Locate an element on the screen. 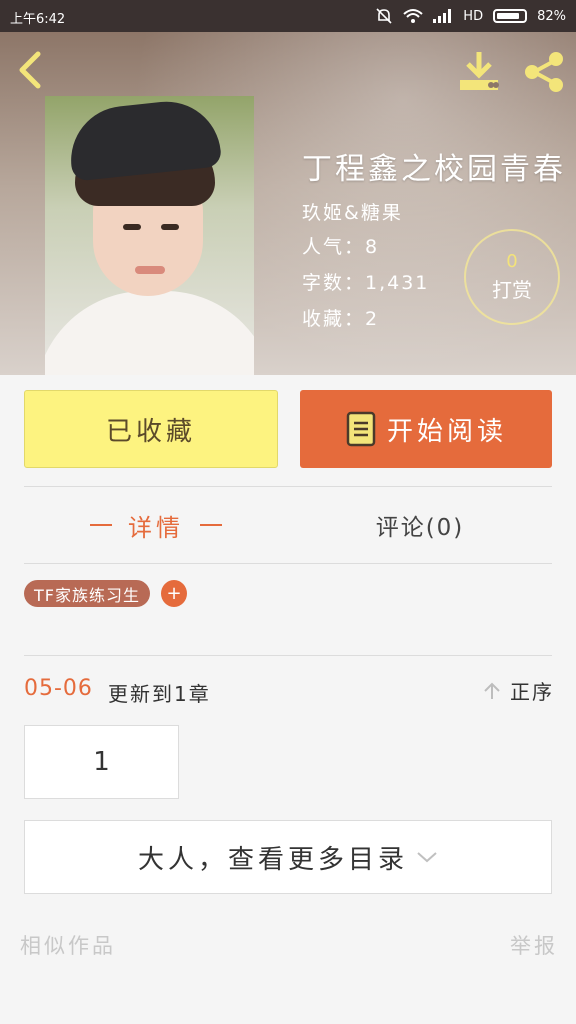  book-author: 玖姬&糖果 is located at coordinates (352, 213).